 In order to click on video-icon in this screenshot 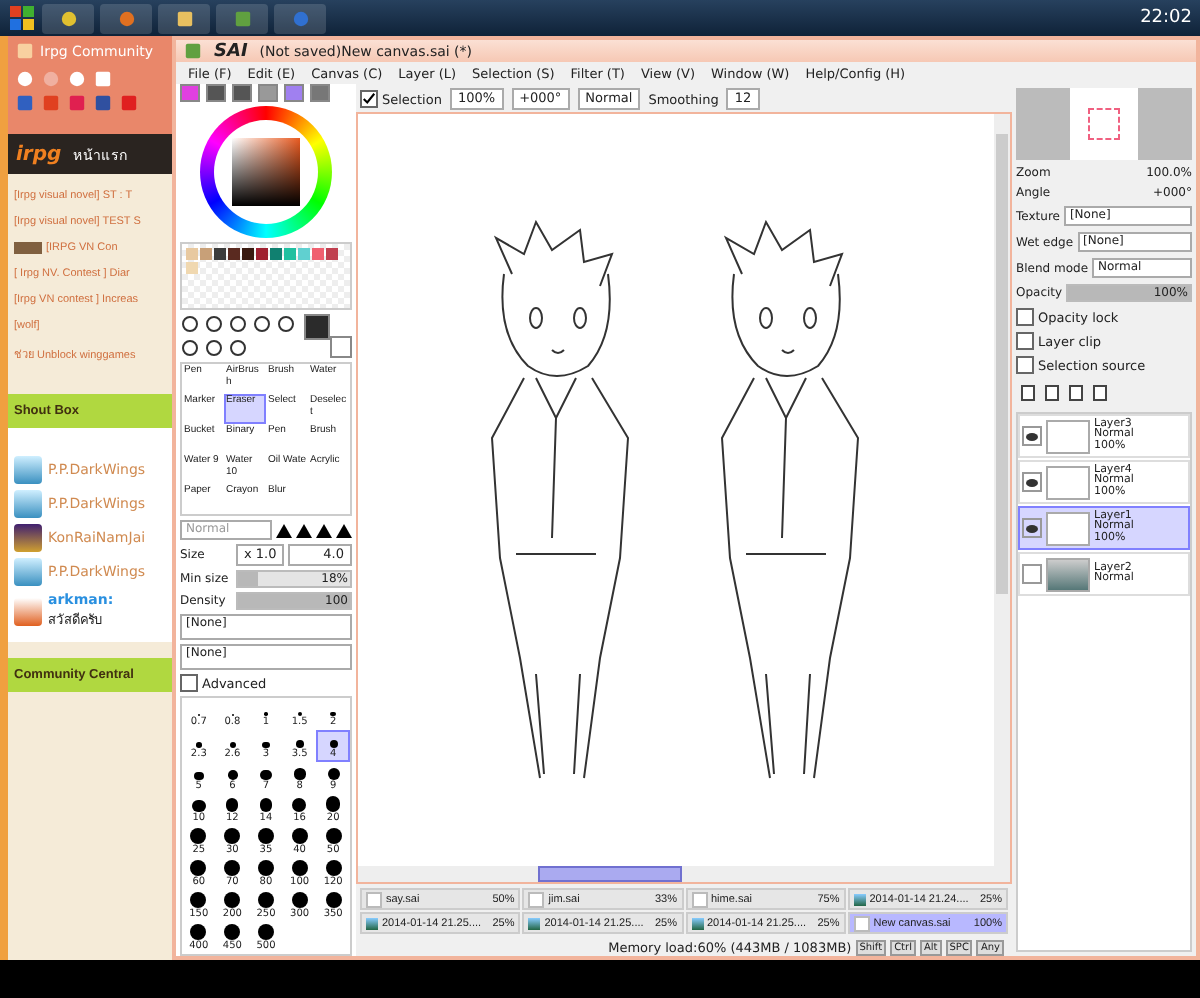, I will do `click(129, 103)`.